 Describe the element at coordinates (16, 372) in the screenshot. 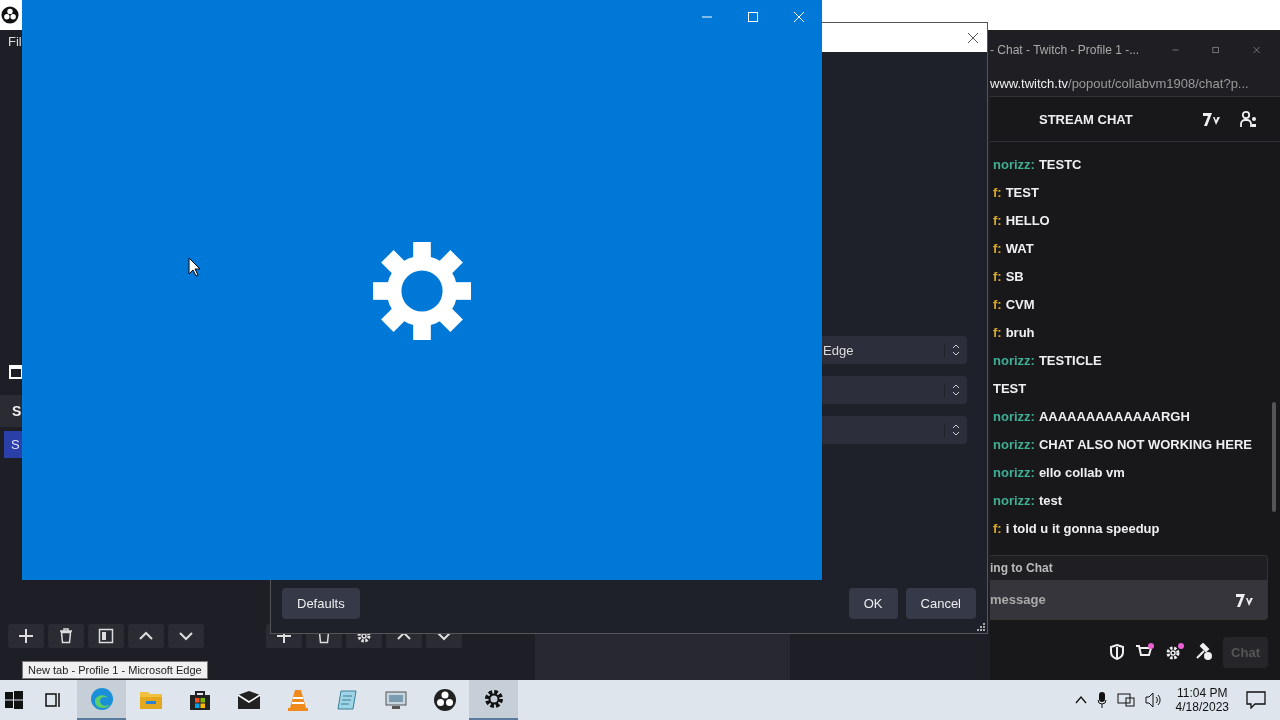

I see `window-icon` at that location.